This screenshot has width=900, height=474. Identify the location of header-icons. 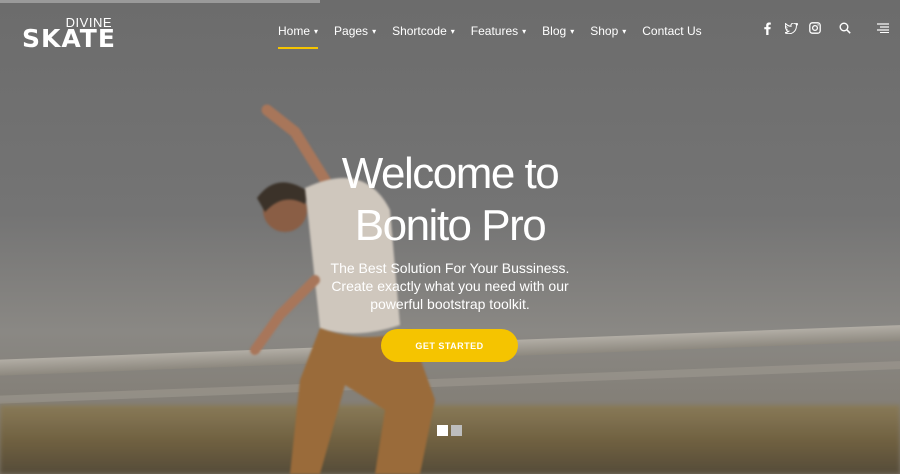
(825, 28).